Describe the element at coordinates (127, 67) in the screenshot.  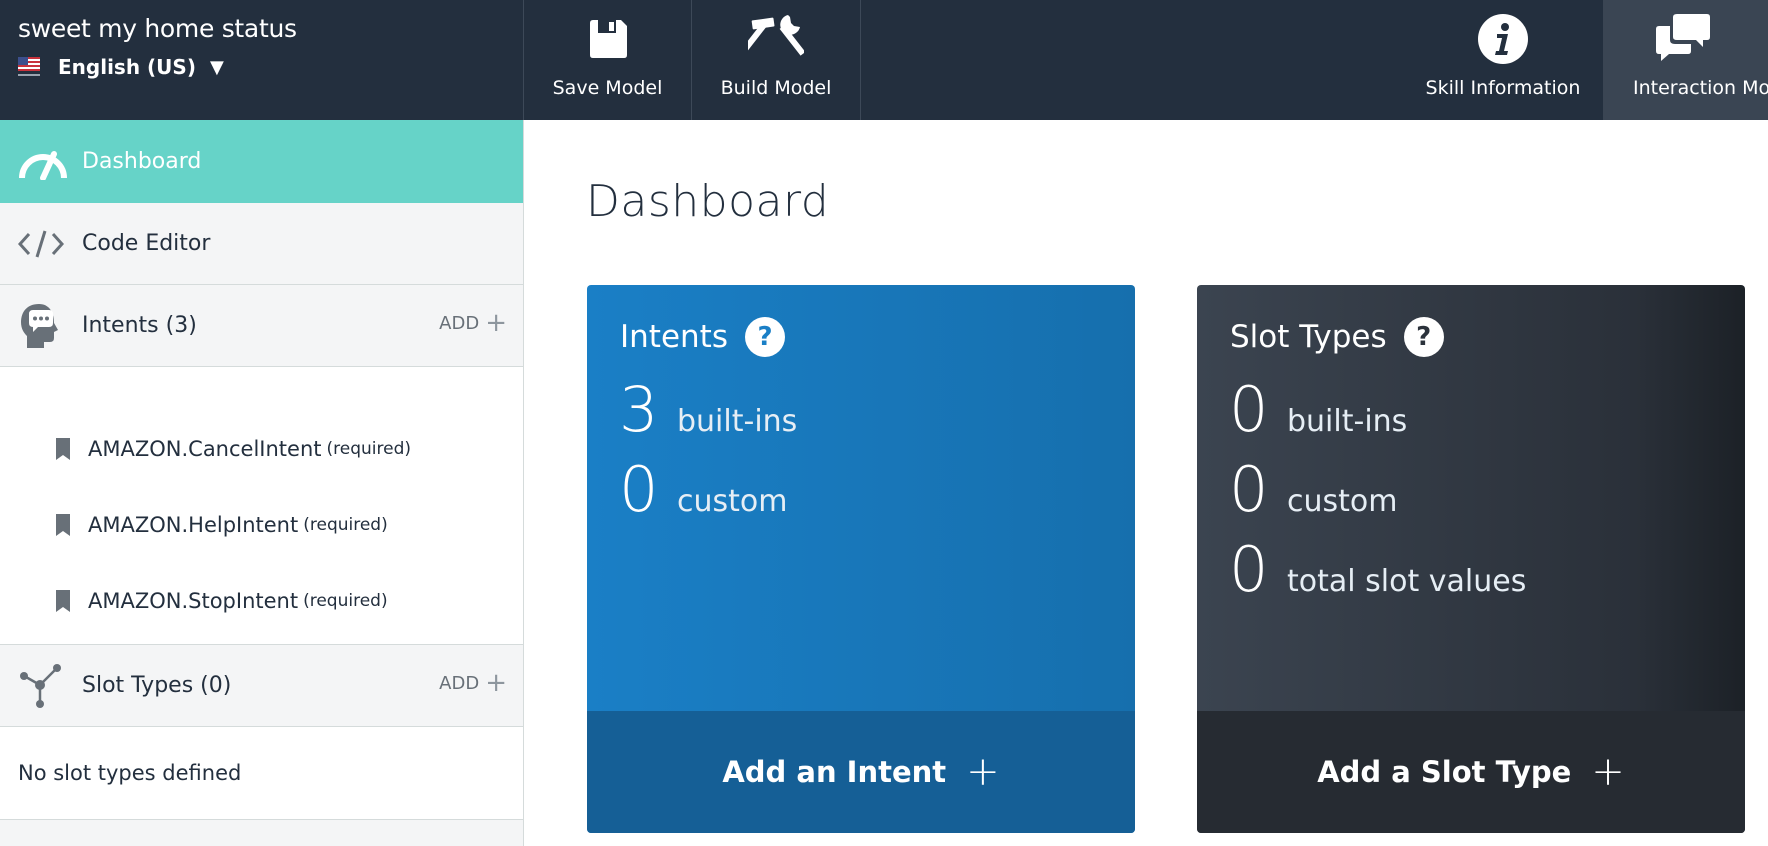
I see `locale-label: English (US)` at that location.